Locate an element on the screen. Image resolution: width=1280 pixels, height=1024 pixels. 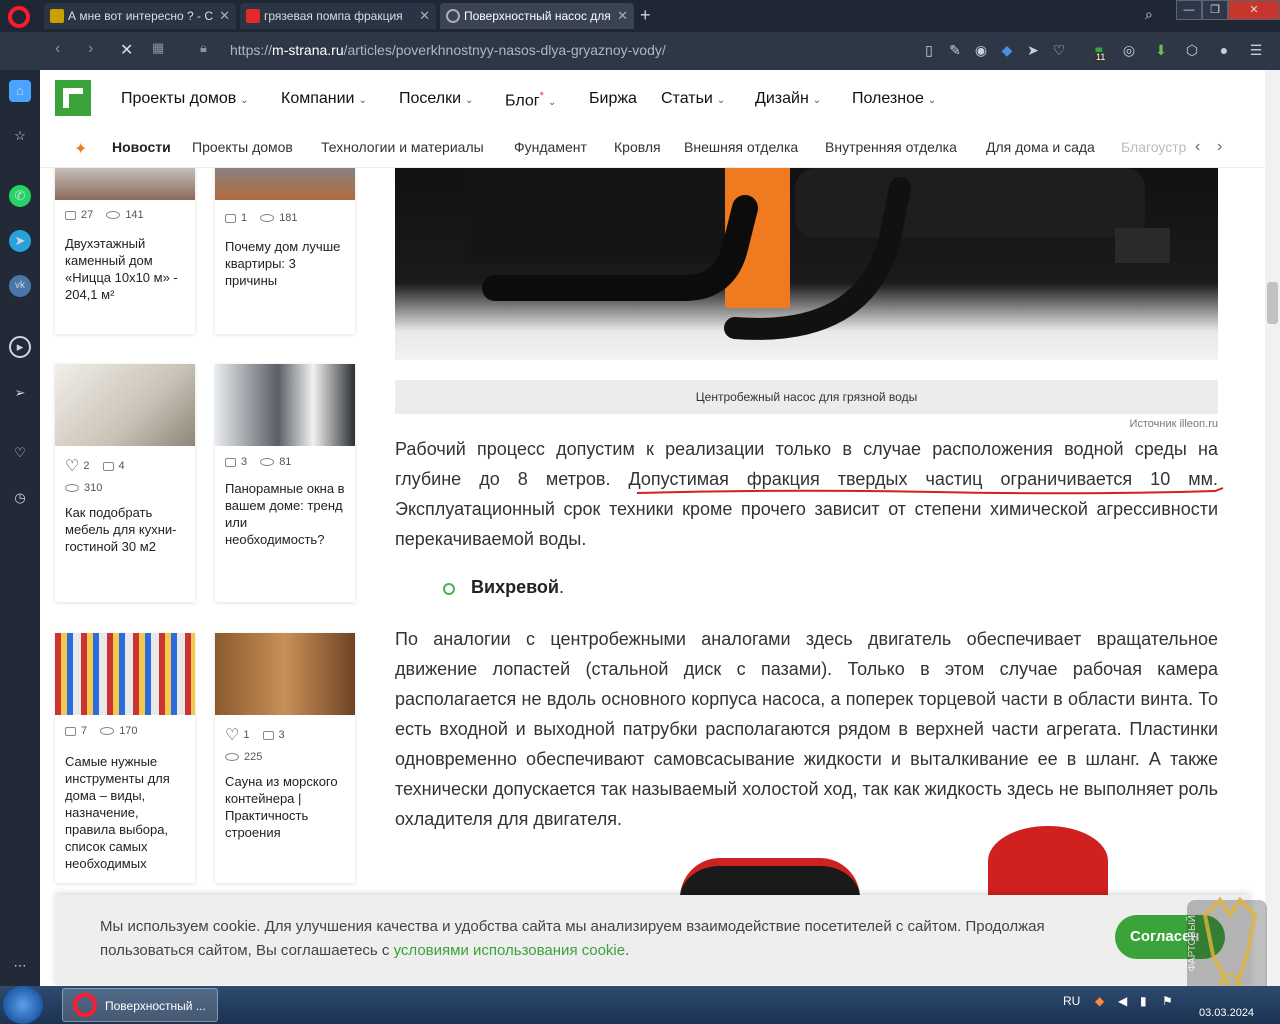
vk-icon: vk is located at coordinates (20, 286).